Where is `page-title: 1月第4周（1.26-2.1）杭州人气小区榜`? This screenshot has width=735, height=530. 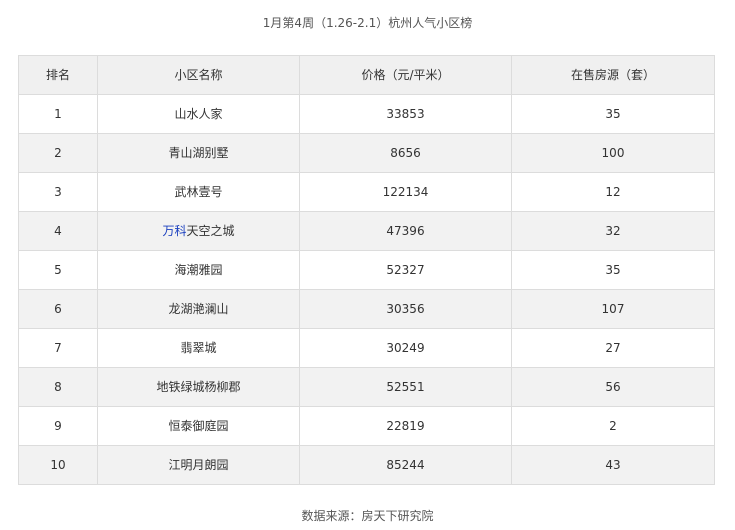 page-title: 1月第4周（1.26-2.1）杭州人气小区榜 is located at coordinates (367, 23).